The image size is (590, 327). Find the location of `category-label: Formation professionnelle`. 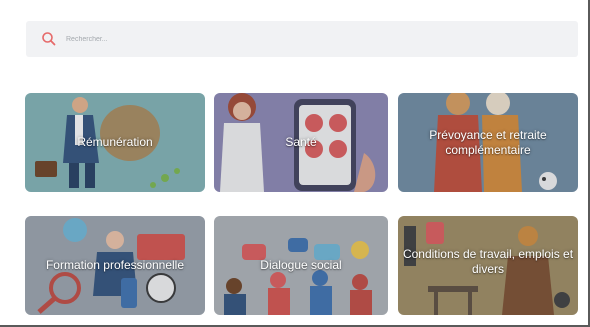

category-label: Formation professionnelle is located at coordinates (115, 265).